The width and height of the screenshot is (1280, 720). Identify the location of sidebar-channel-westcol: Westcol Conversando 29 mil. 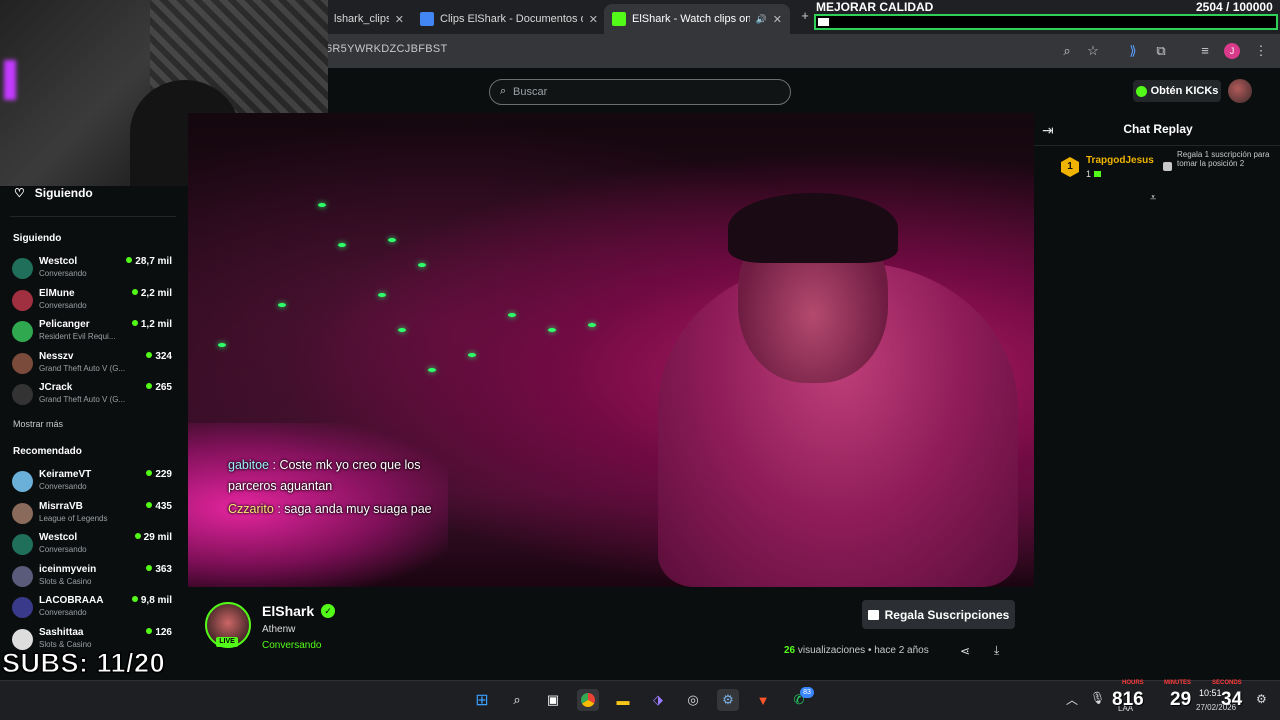
(94, 545).